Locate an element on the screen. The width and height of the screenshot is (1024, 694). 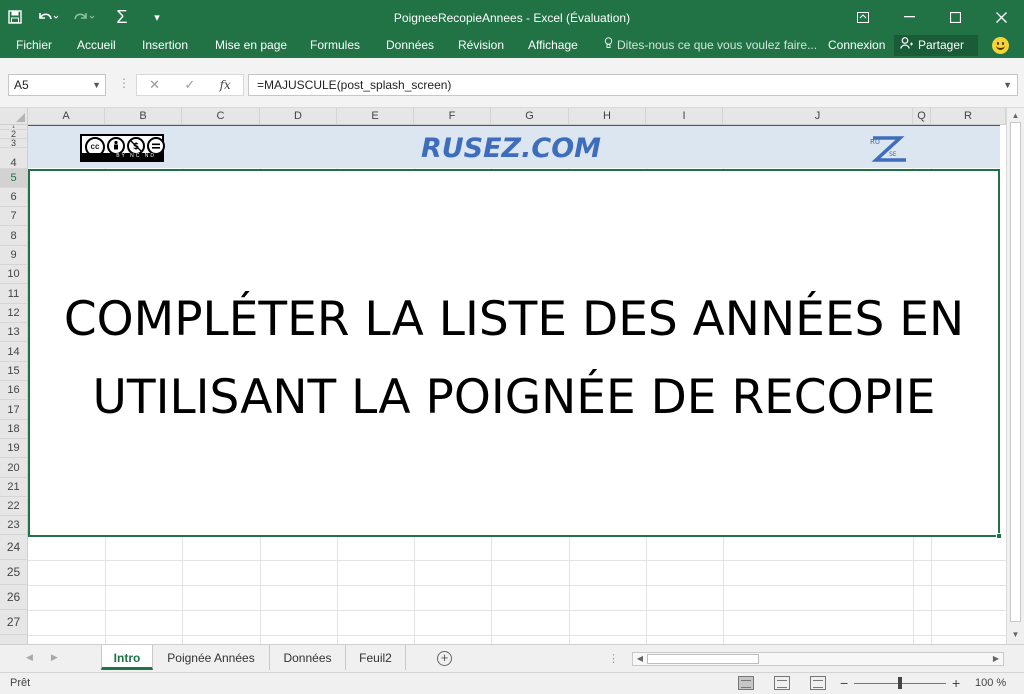
redo-button is located at coordinates (84, 17).